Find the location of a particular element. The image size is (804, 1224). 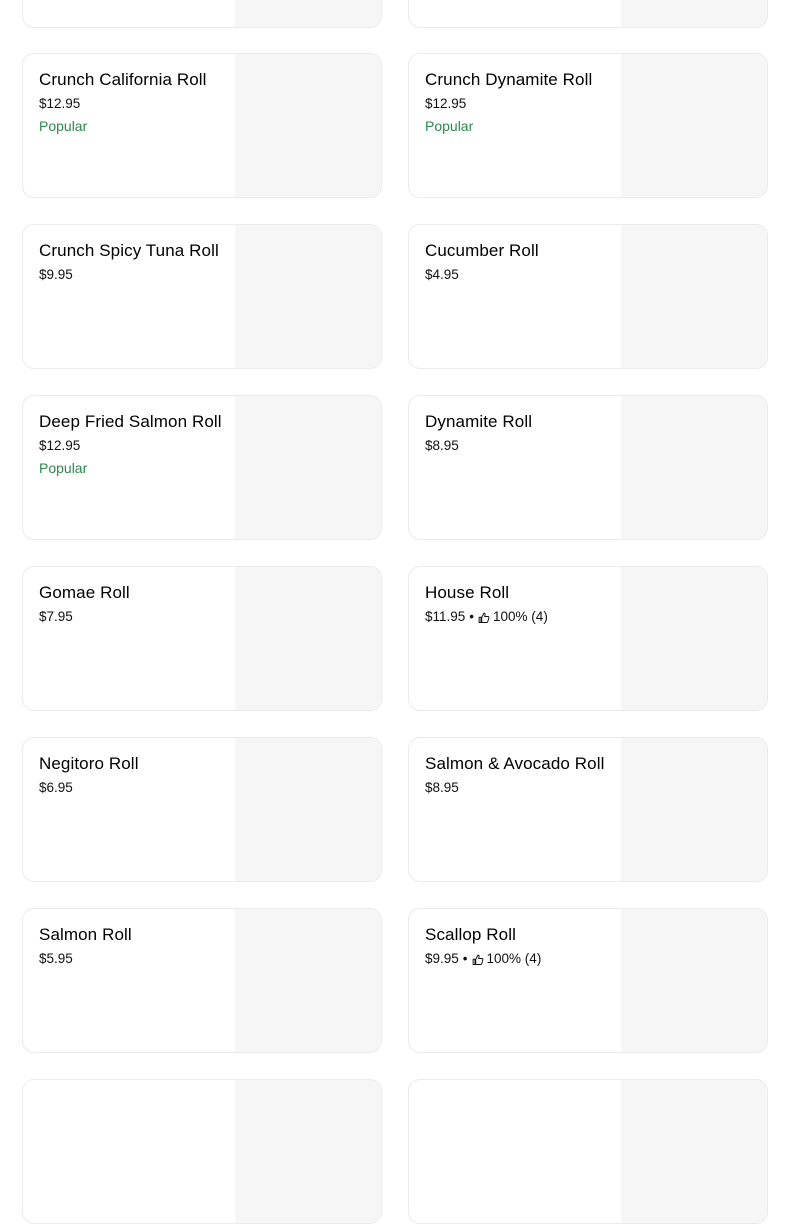

menu-item-name: Gomae Roll is located at coordinates (84, 592).